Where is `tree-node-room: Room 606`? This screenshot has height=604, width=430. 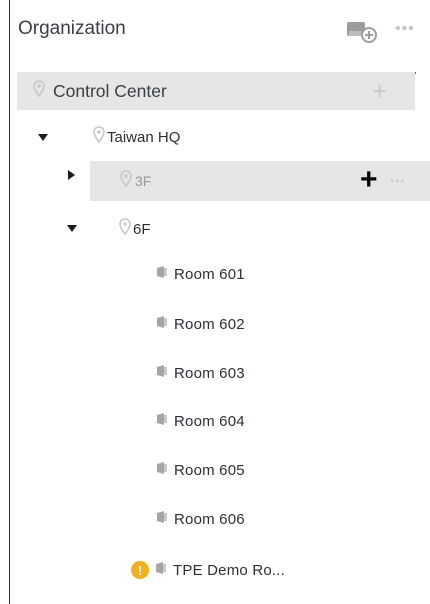
tree-node-room: Room 606 is located at coordinates (200, 519).